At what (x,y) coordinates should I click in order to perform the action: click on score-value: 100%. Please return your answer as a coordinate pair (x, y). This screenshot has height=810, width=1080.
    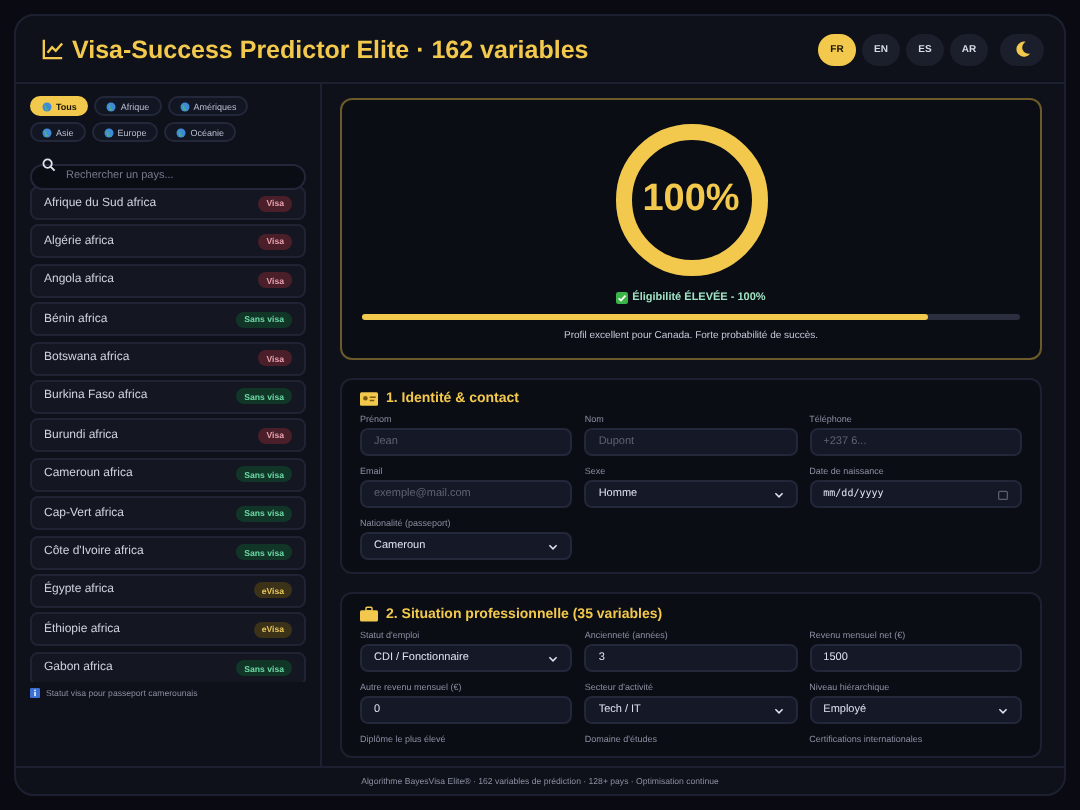
    Looking at the image, I should click on (691, 200).